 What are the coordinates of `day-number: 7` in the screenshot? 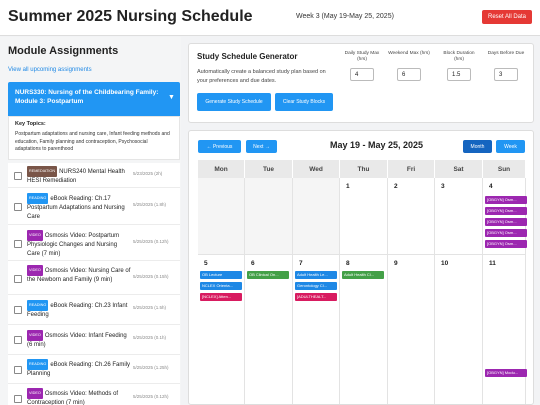 It's located at (301, 263).